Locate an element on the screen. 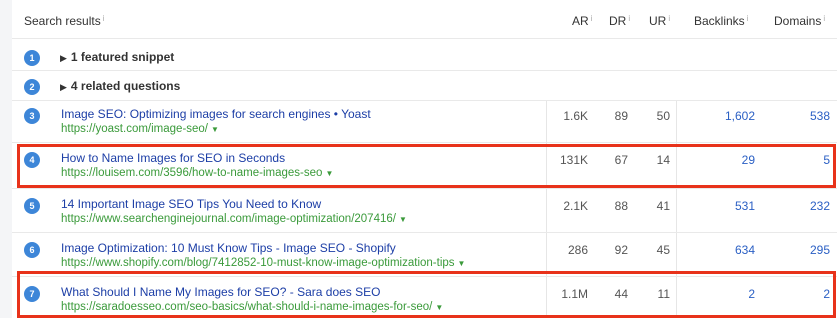  ur-value: 50 is located at coordinates (663, 116).